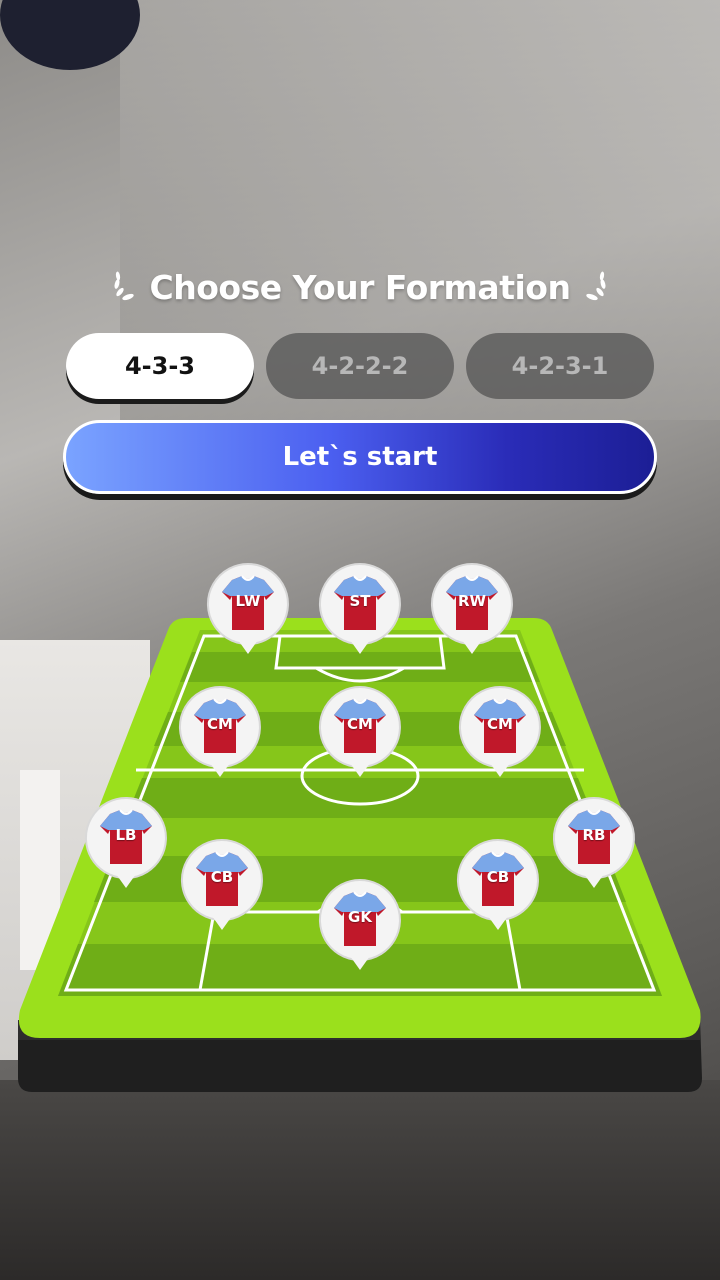 This screenshot has height=1280, width=720. Describe the element at coordinates (160, 366) in the screenshot. I see `formation-tab-4-3-3: 4-3-3` at that location.